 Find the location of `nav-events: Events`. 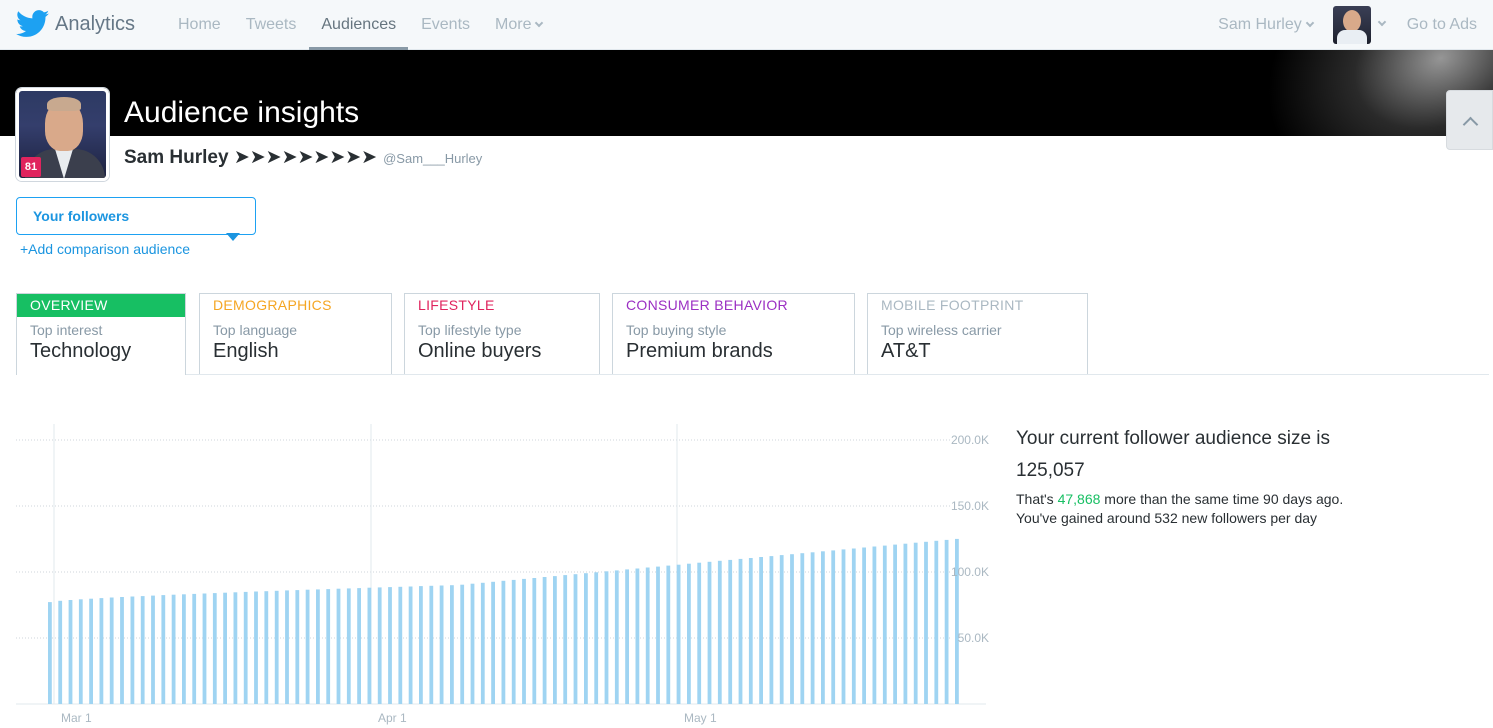

nav-events: Events is located at coordinates (445, 25).